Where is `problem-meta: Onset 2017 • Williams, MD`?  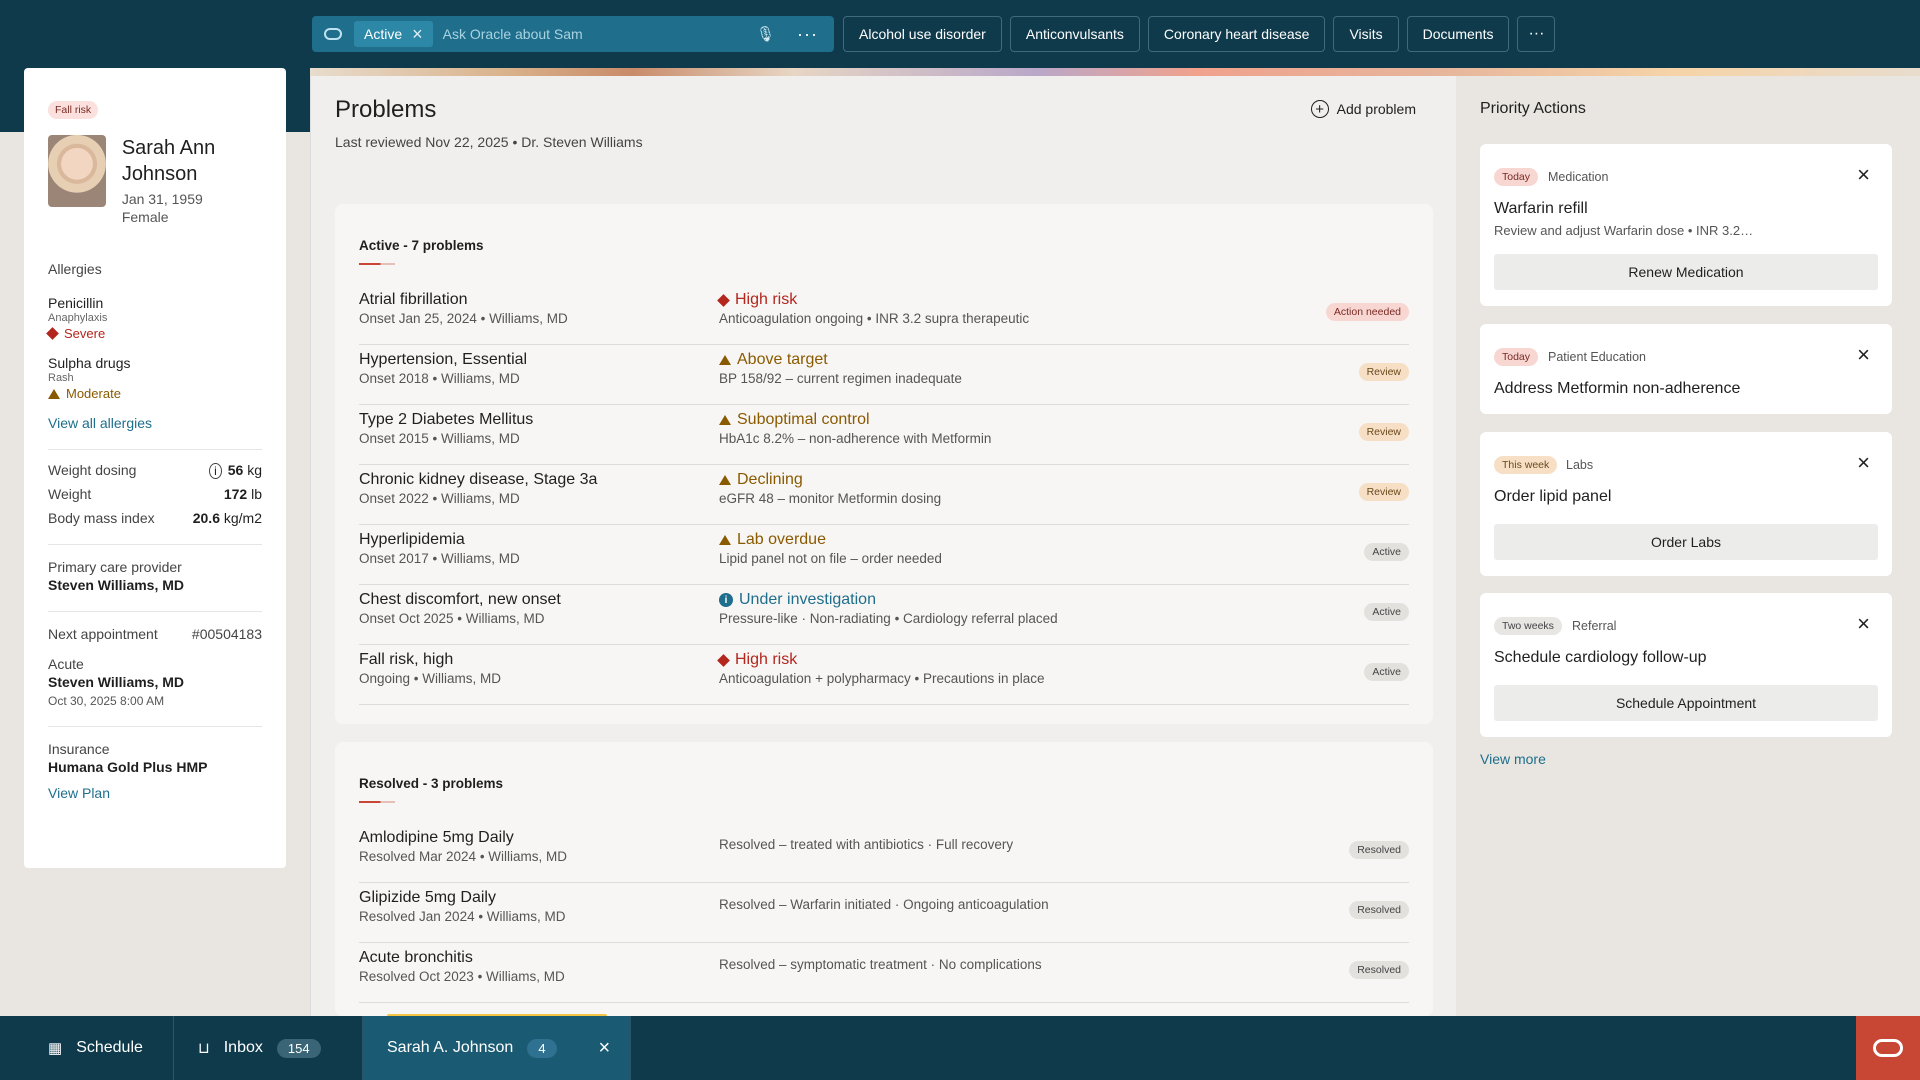 problem-meta: Onset 2017 • Williams, MD is located at coordinates (439, 558).